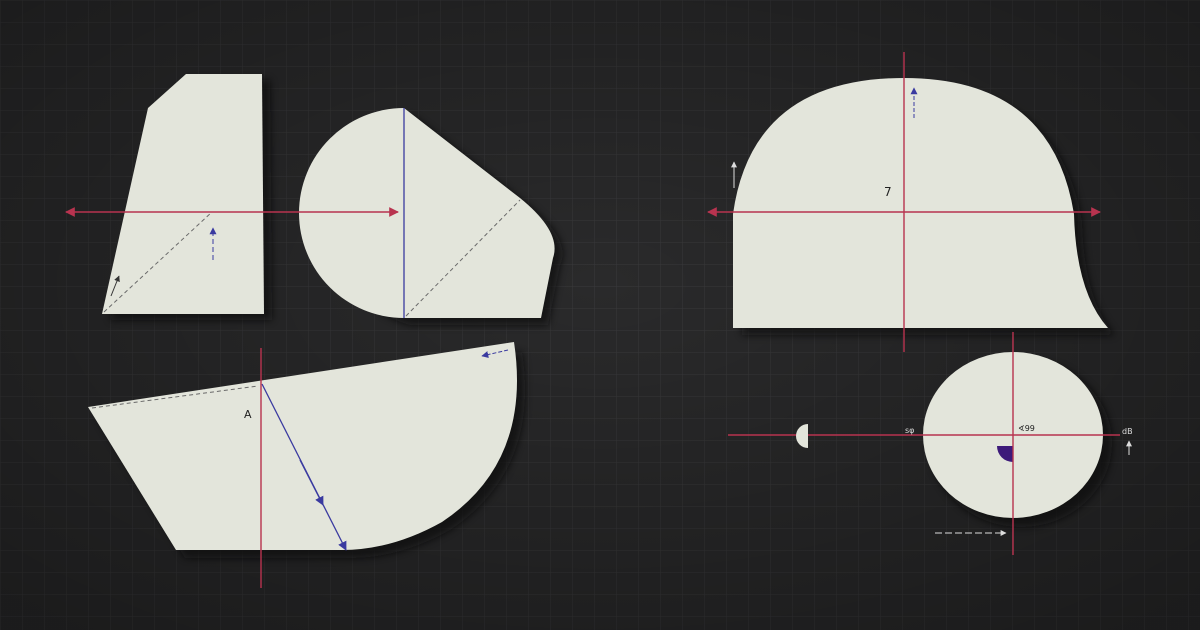 The width and height of the screenshot is (1200, 630). Describe the element at coordinates (888, 192) in the screenshot. I see `dome-number-label: 7` at that location.